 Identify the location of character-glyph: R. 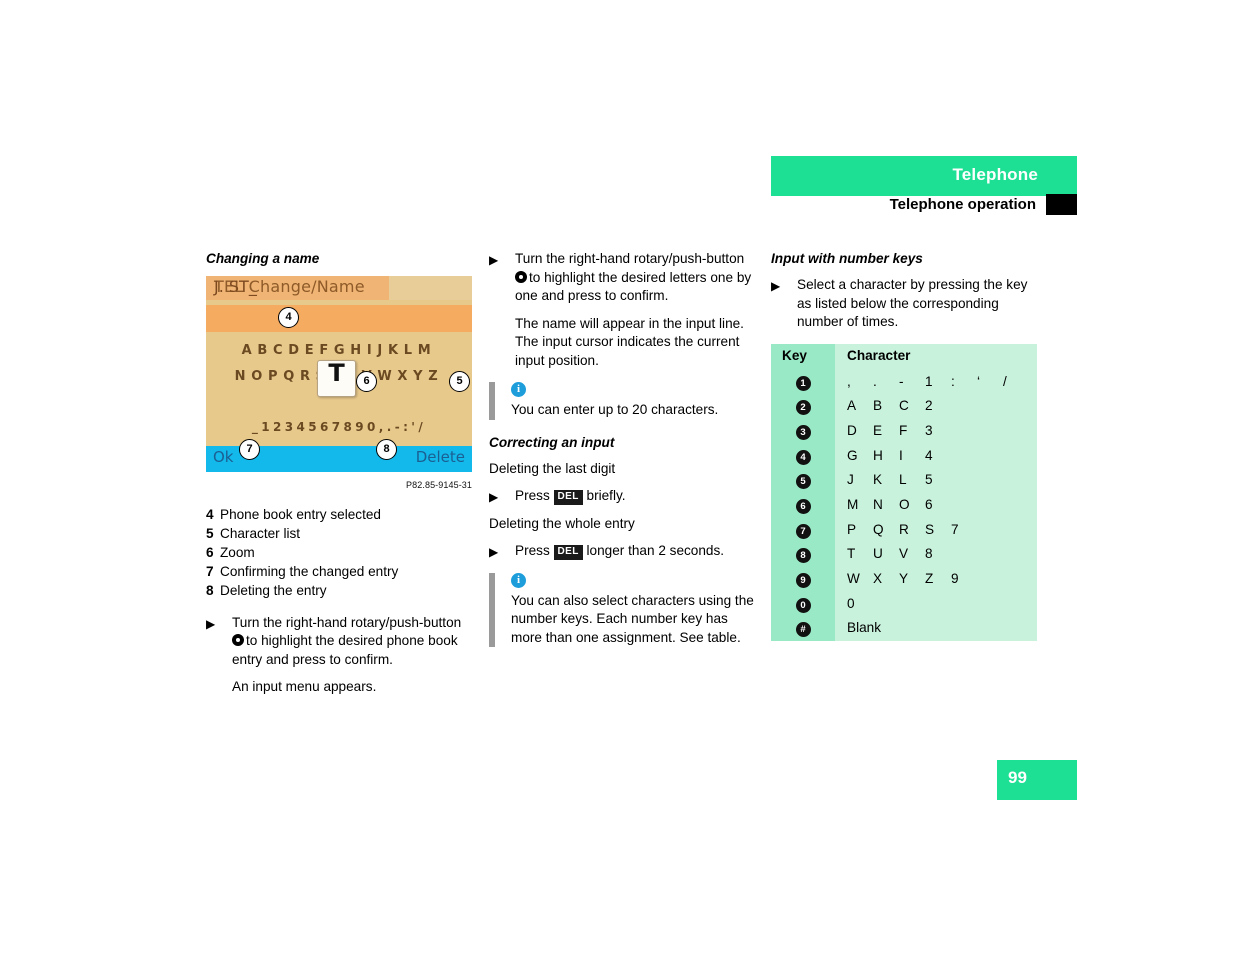
(904, 529).